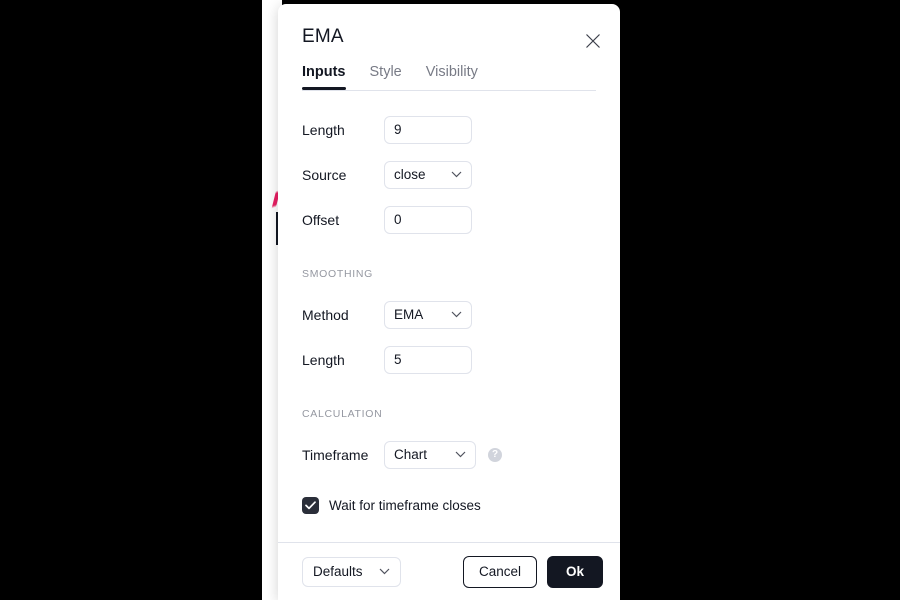  Describe the element at coordinates (449, 571) in the screenshot. I see `dialog-footer: Defaults Cancel Ok` at that location.